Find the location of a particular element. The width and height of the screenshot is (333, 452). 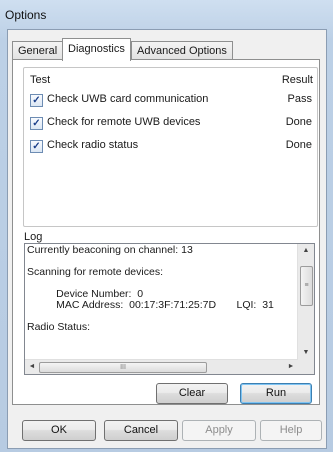

vertical-scroll-thumb: ≡ is located at coordinates (306, 286).